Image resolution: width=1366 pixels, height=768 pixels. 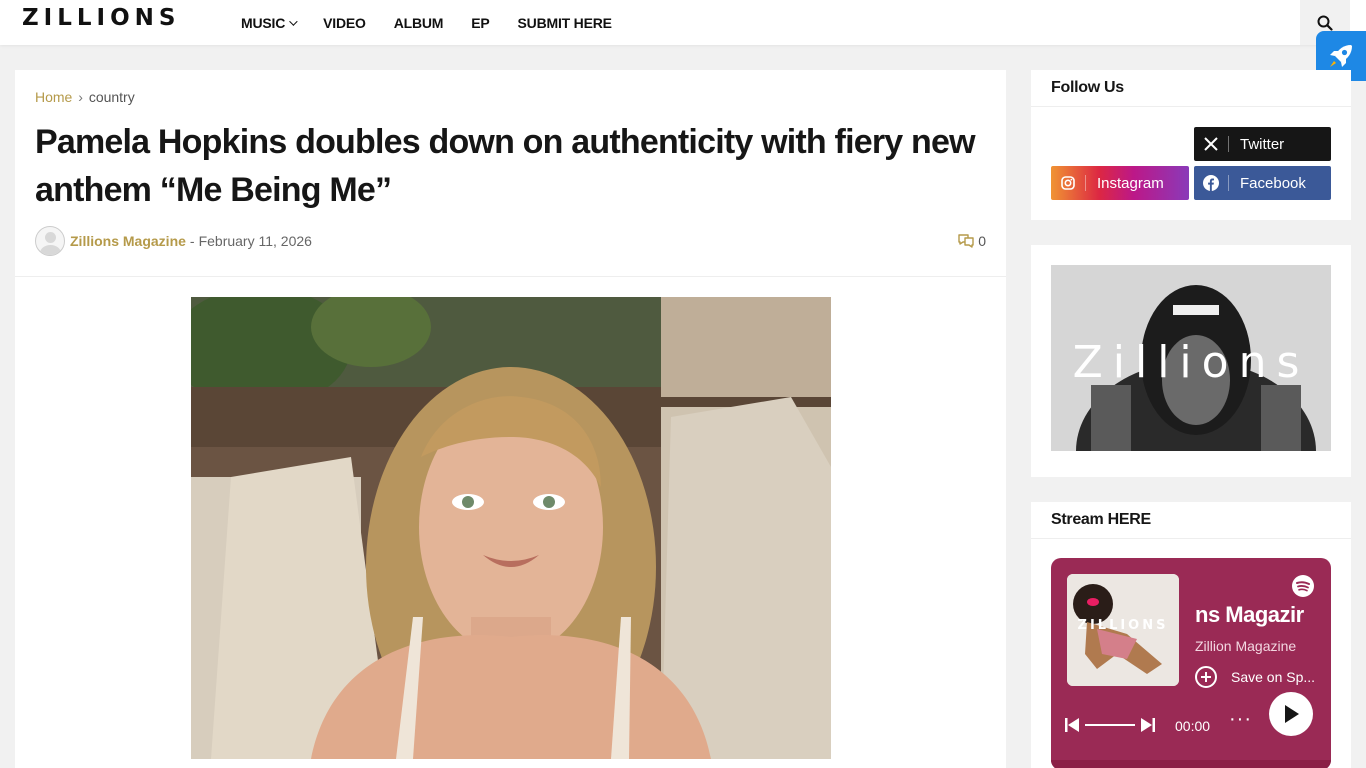 I want to click on follow-us-title: Follow Us, so click(x=1087, y=87).